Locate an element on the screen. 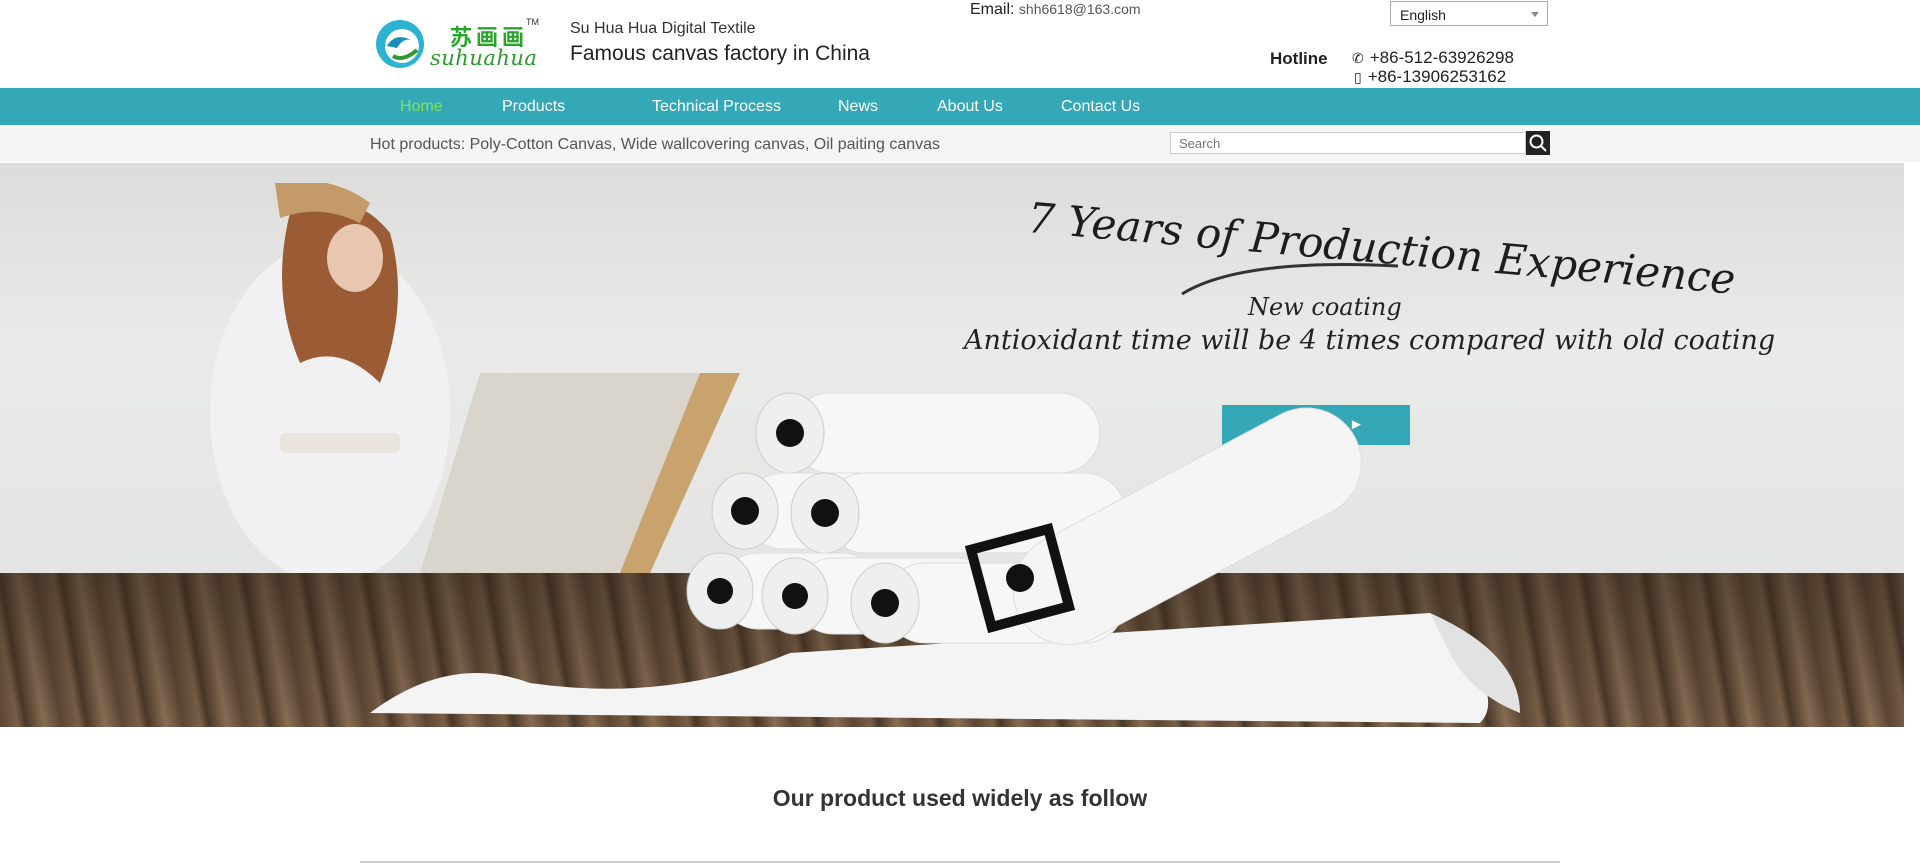 The height and width of the screenshot is (864, 1920). language-value: English is located at coordinates (1423, 15).